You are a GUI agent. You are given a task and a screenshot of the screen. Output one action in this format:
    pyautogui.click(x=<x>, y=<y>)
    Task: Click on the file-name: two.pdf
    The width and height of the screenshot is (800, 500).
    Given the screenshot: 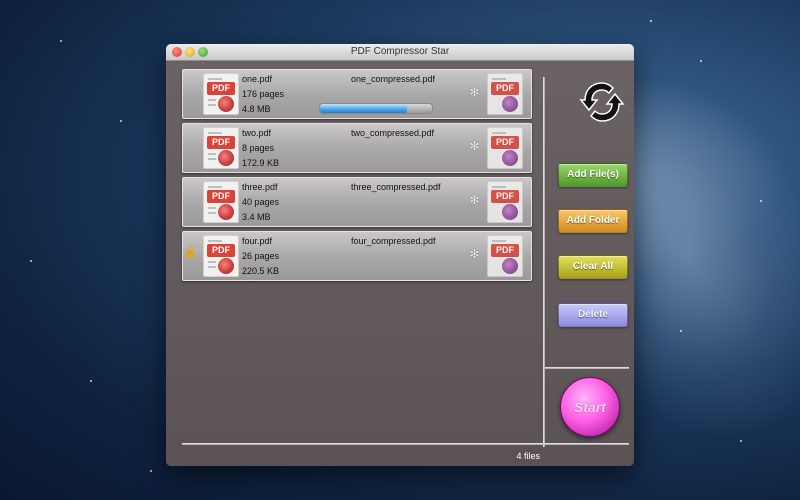 What is the action you would take?
    pyautogui.click(x=257, y=133)
    